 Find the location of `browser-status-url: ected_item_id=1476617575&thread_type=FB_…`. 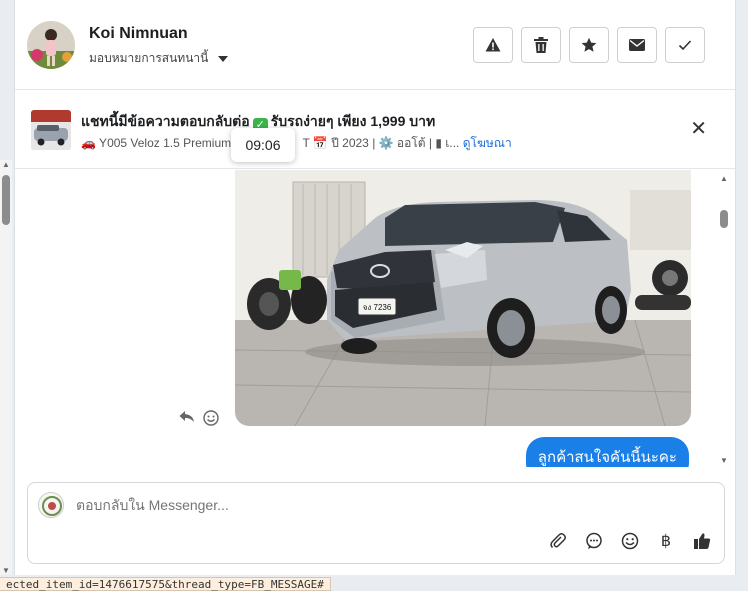

browser-status-url: ected_item_id=1476617575&thread_type=FB_… is located at coordinates (165, 584).